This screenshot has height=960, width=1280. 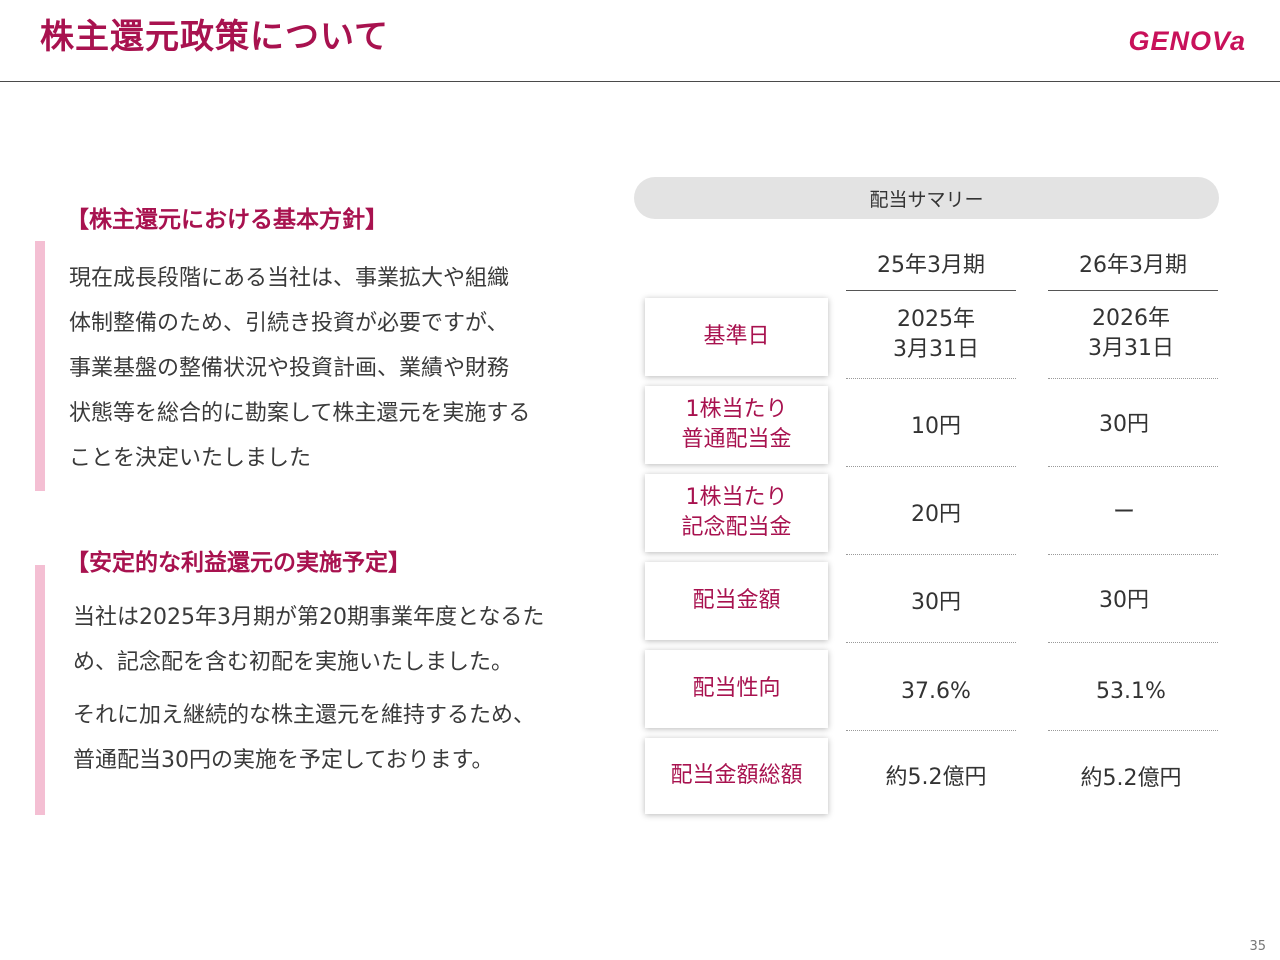 I want to click on text-line: 事業基盤の整備状況や投資計画、業績や財務, so click(x=289, y=368).